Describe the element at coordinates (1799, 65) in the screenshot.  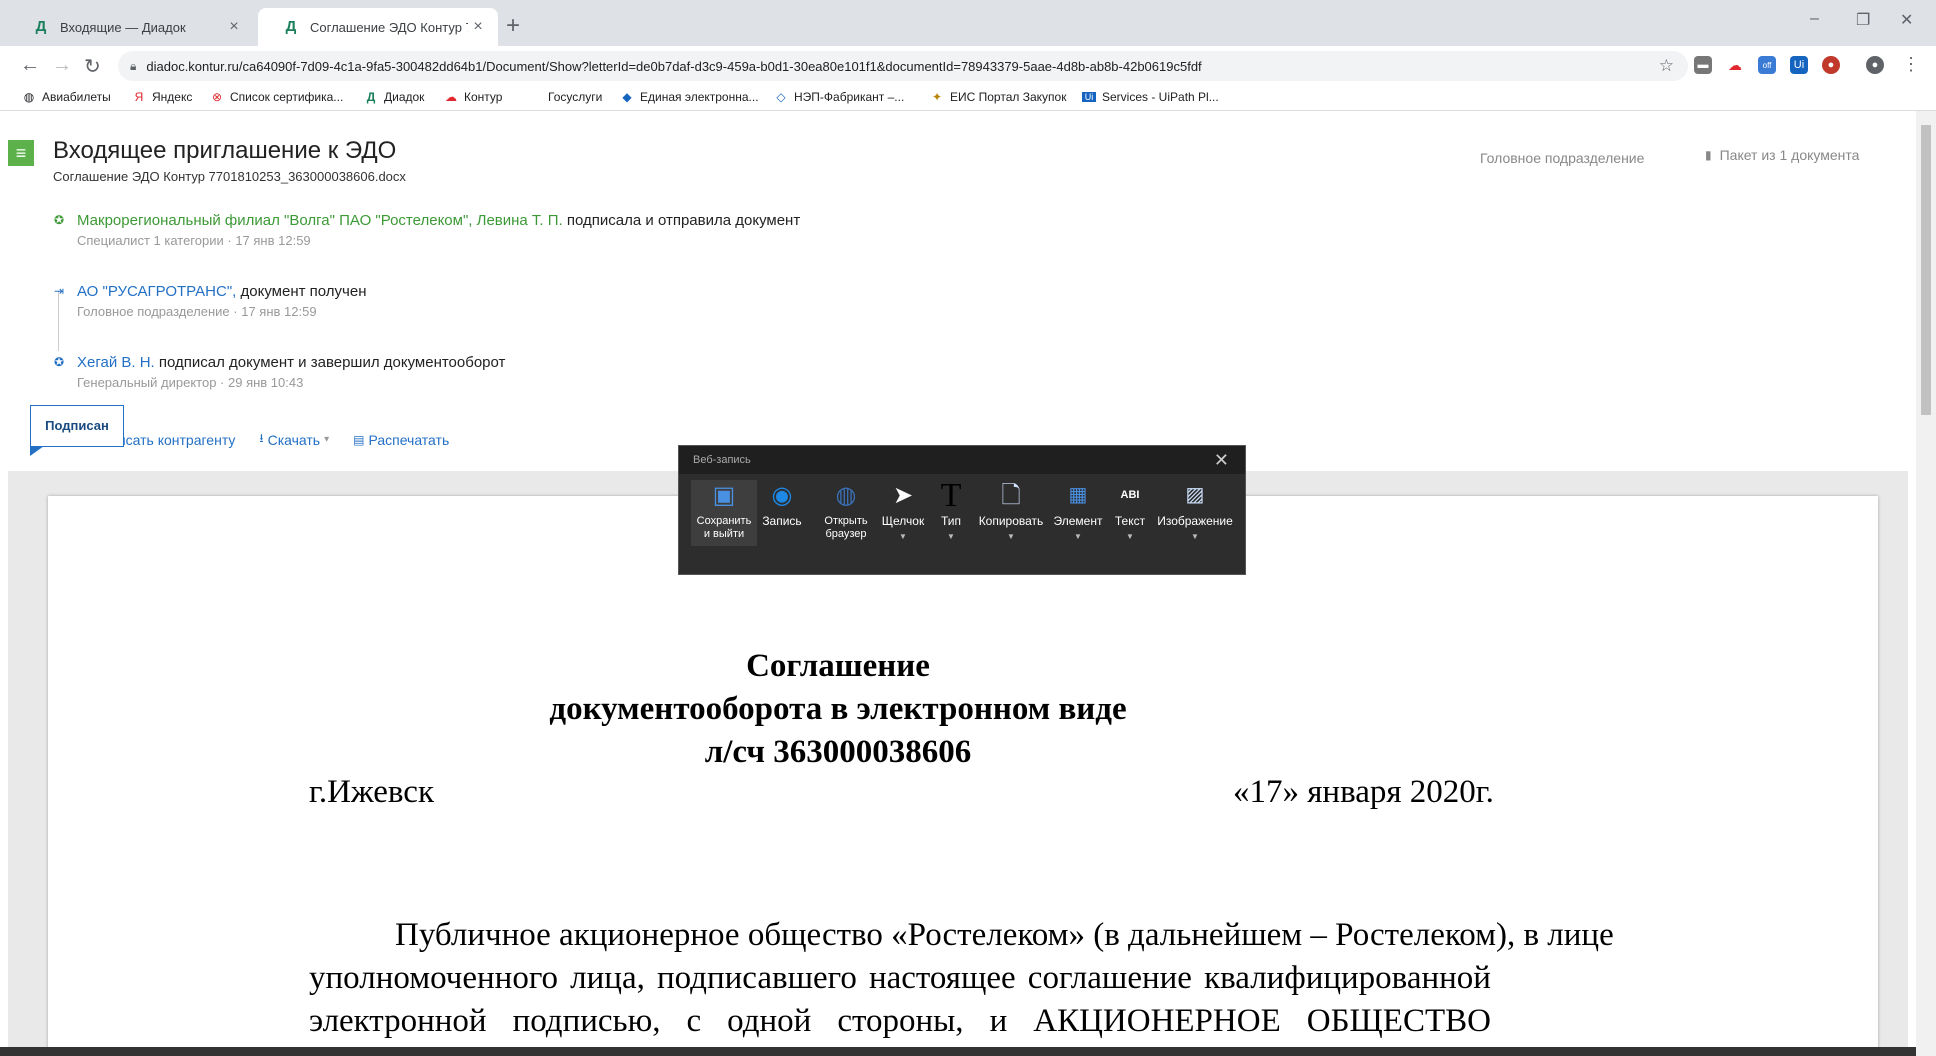
I see `uipath-icon: Ui` at that location.